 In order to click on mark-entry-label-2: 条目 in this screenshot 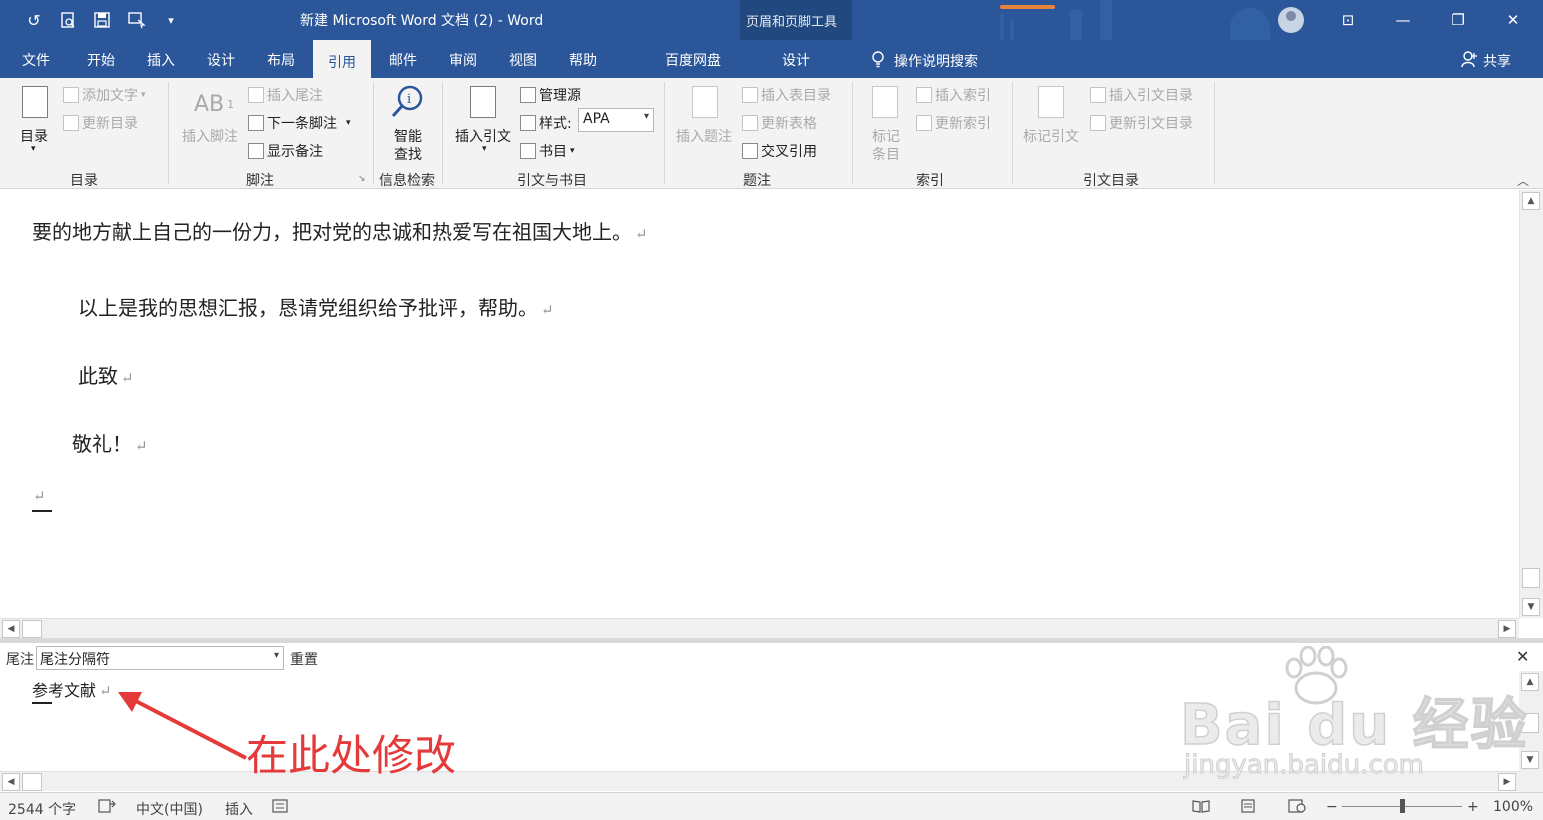, I will do `click(886, 154)`.